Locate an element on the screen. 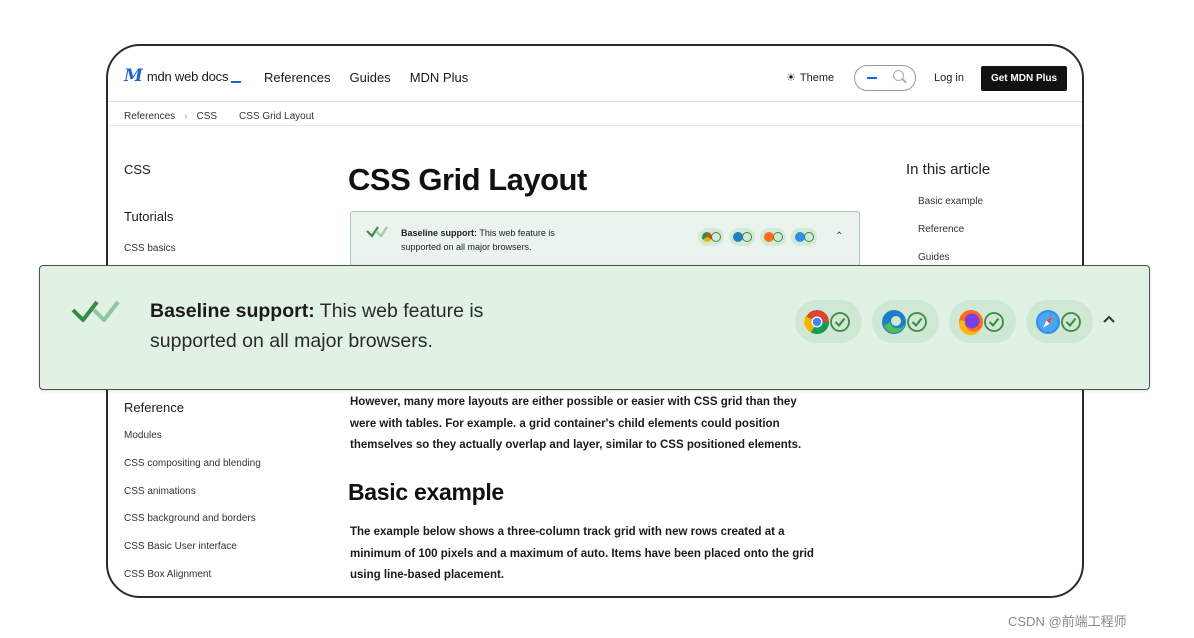 The height and width of the screenshot is (638, 1194). firefox-badge is located at coordinates (982, 321).